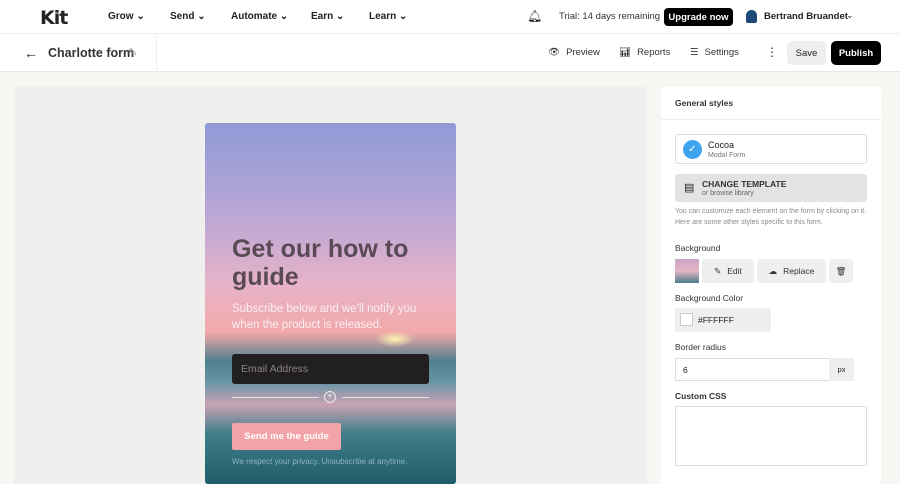 The height and width of the screenshot is (484, 900). Describe the element at coordinates (772, 52) in the screenshot. I see `more-icon: ⋮` at that location.